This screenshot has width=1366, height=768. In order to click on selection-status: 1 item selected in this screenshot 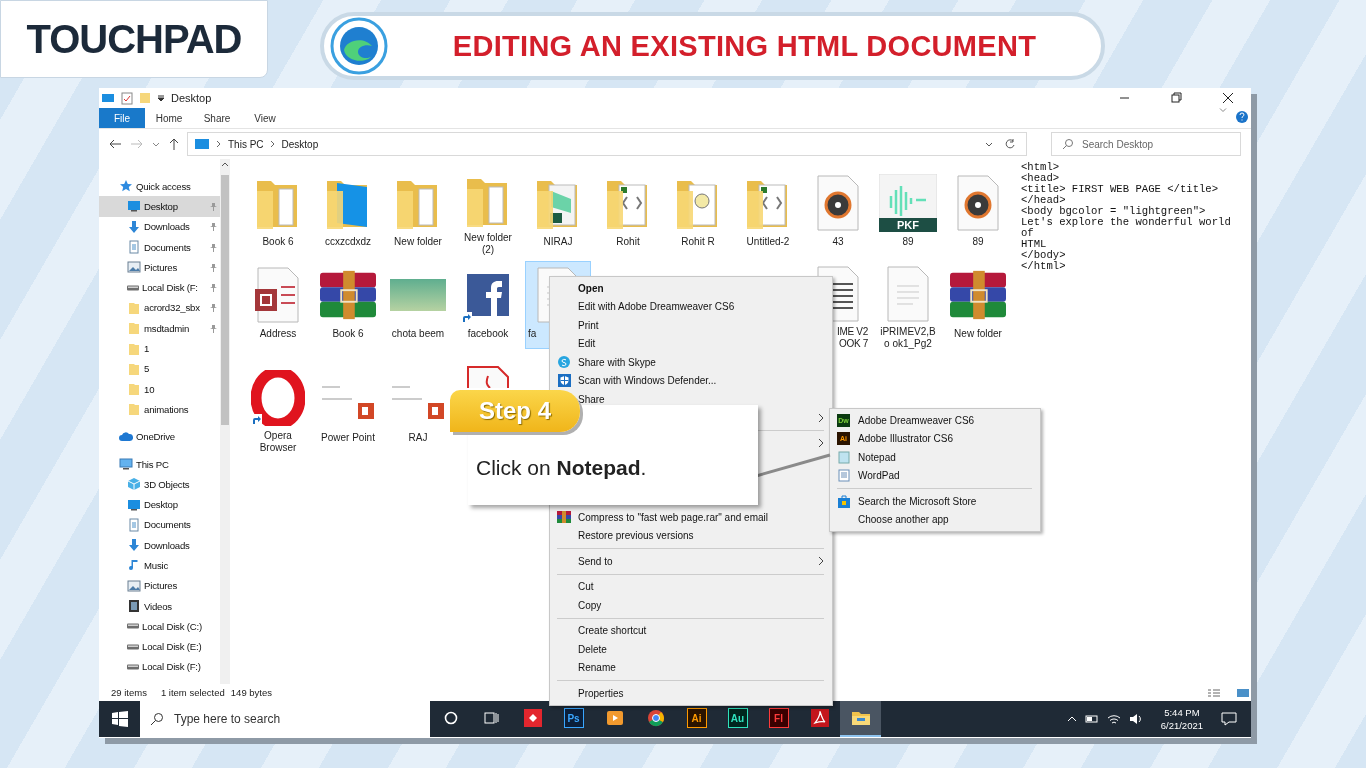, I will do `click(192, 692)`.